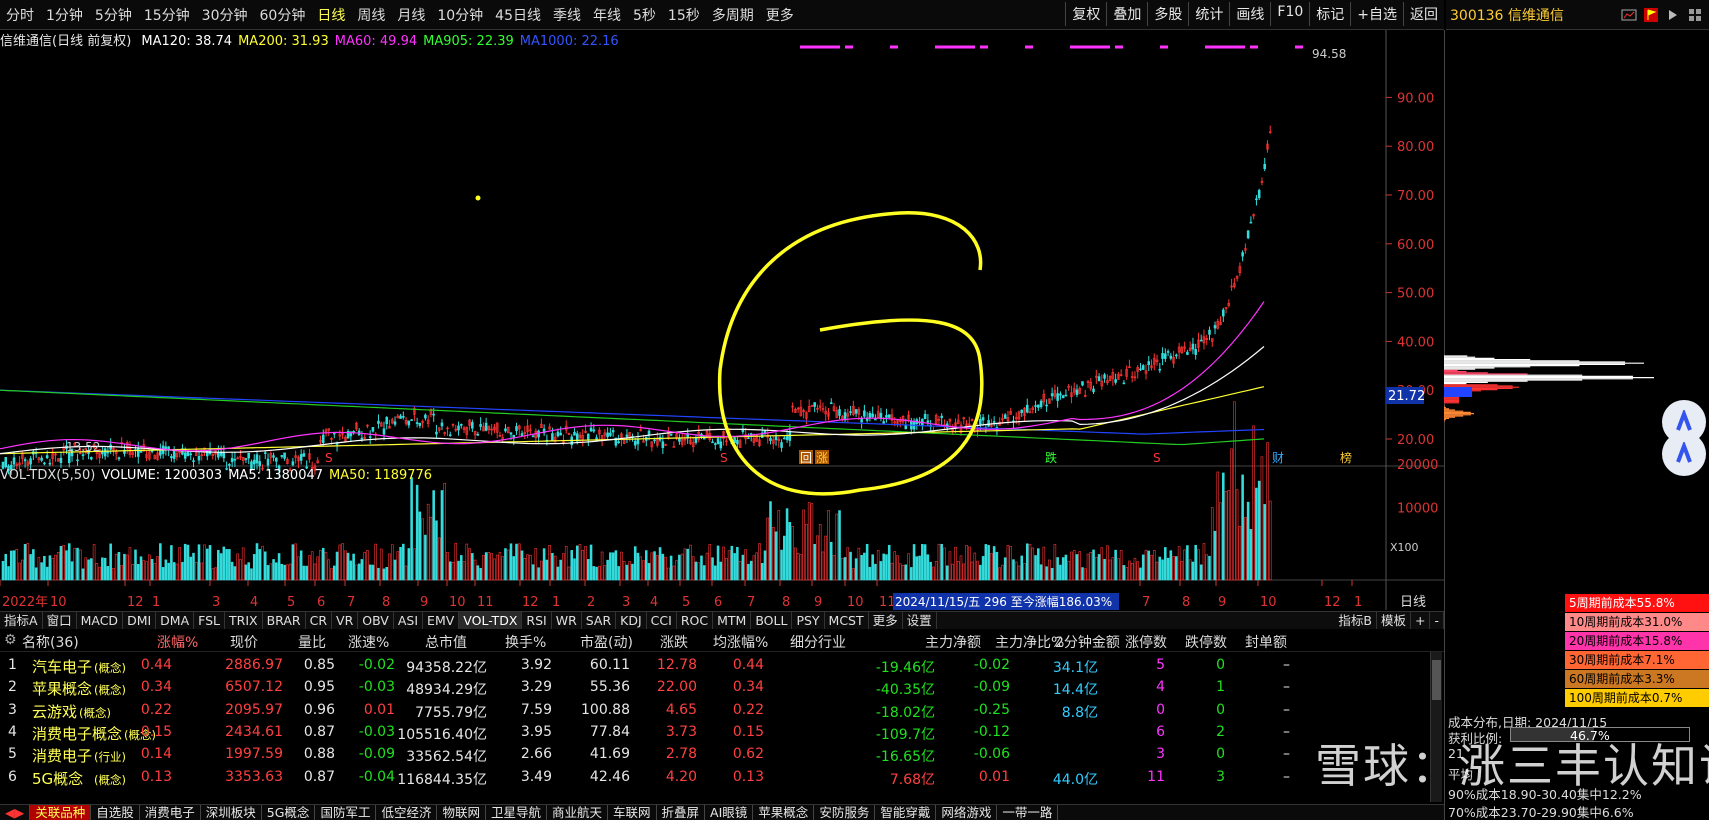  I want to click on toolbar-button: 统计, so click(1208, 14).